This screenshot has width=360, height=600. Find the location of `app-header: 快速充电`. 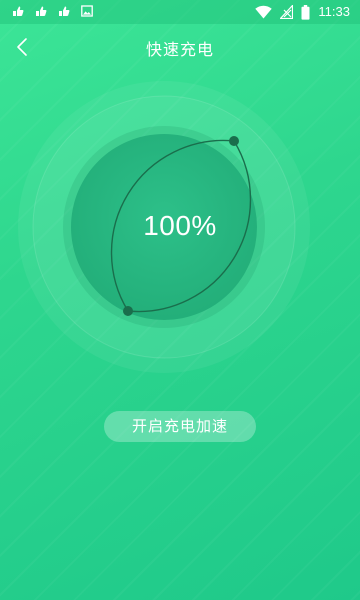

app-header: 快速充电 is located at coordinates (180, 47).